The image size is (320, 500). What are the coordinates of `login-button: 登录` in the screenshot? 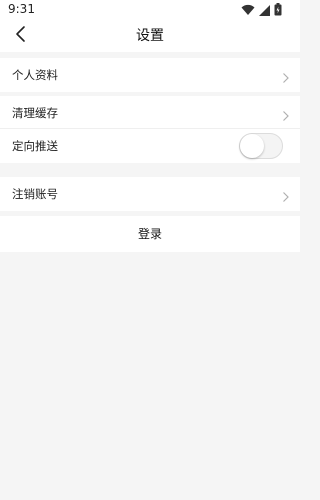 It's located at (150, 234).